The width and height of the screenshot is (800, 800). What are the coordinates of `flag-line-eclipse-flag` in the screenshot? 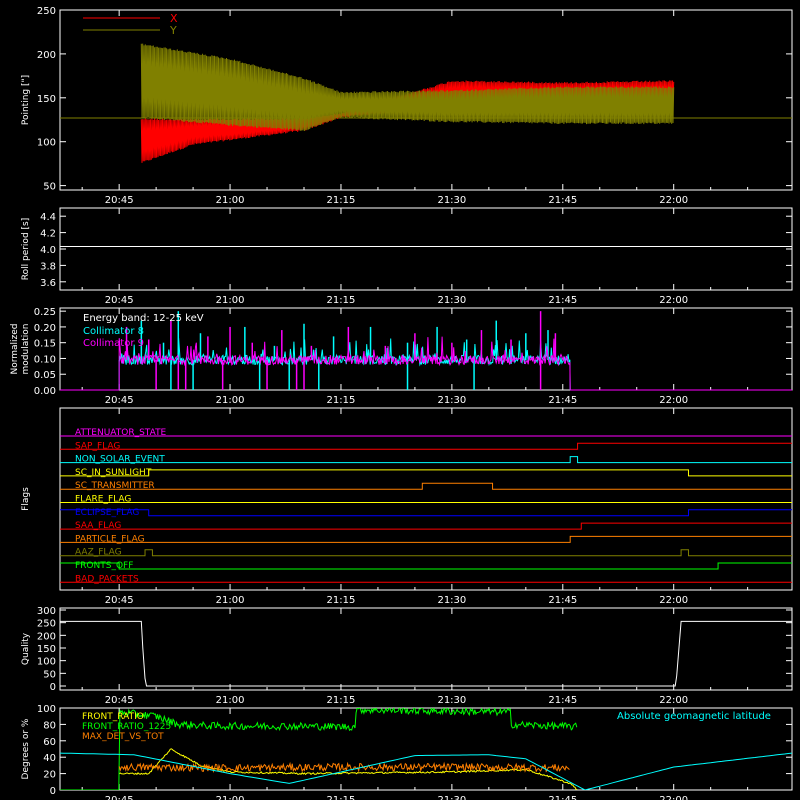 It's located at (426, 513).